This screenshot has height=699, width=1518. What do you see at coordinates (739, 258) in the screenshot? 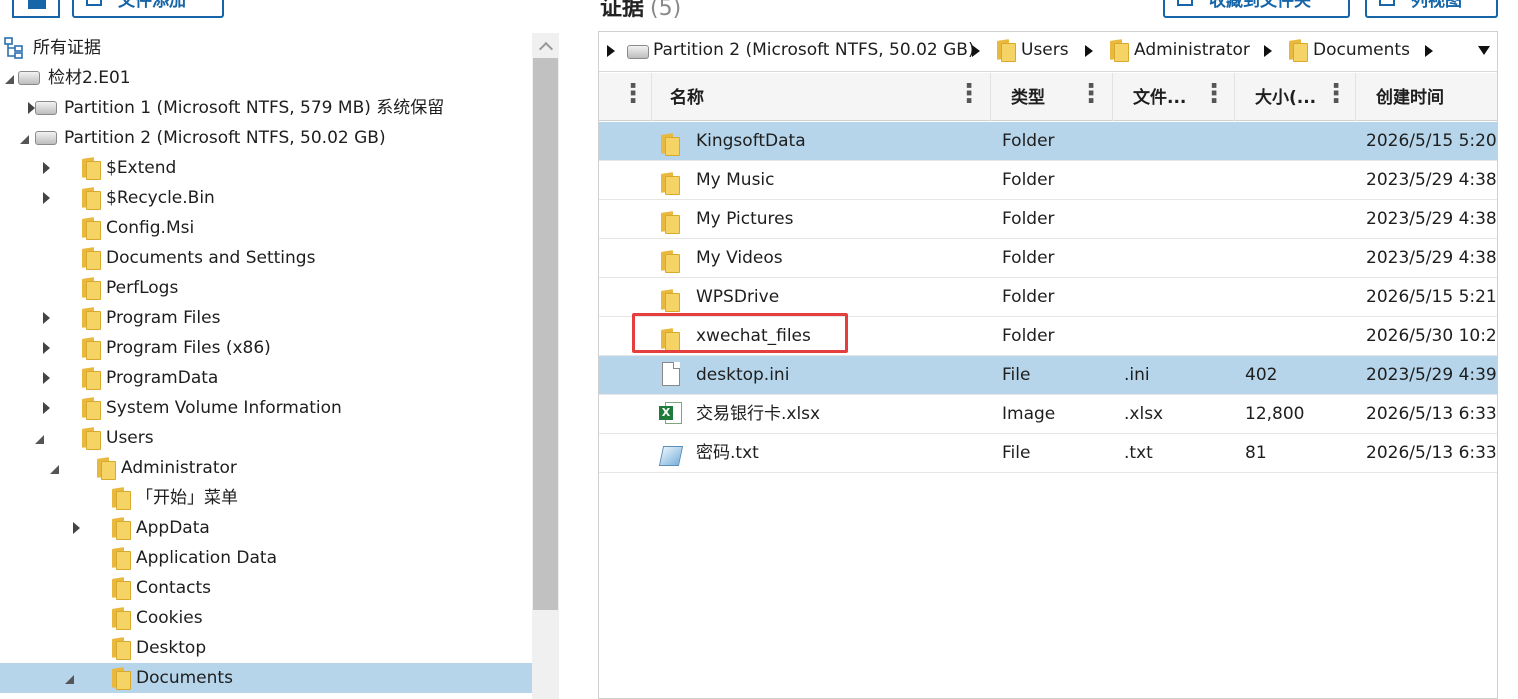
I see `cell-name: My Videos` at bounding box center [739, 258].